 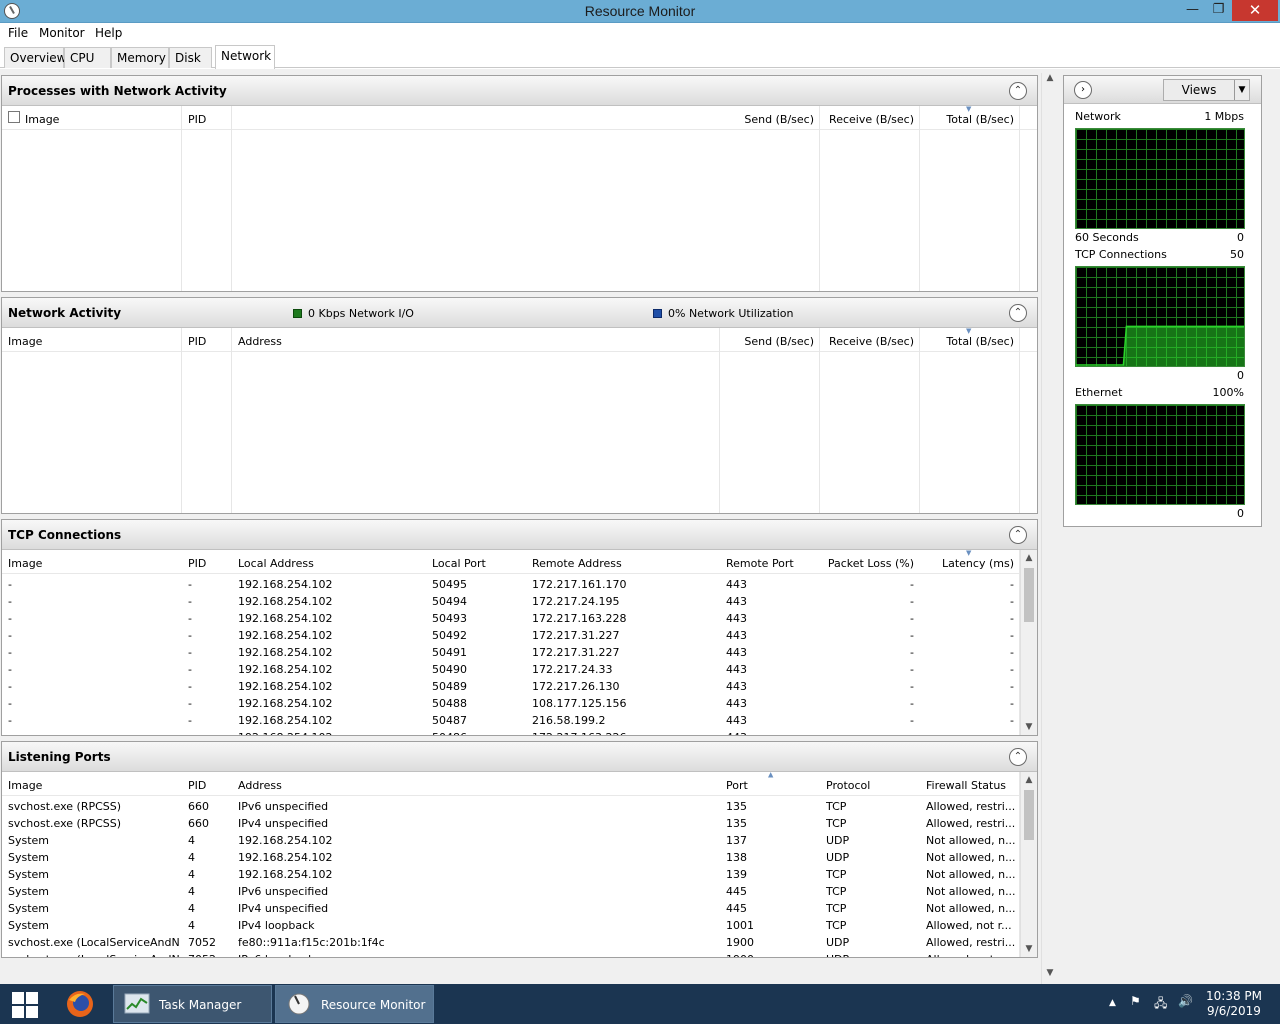 I want to click on table-cell: 50492, so click(x=449, y=635).